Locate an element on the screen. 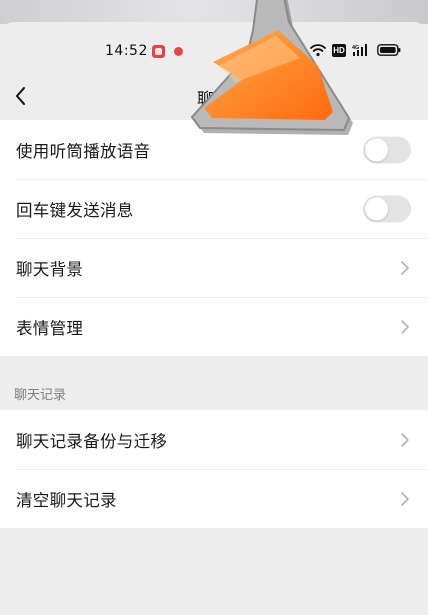  setting-label: 聊天记录备份与迁移 is located at coordinates (92, 441).